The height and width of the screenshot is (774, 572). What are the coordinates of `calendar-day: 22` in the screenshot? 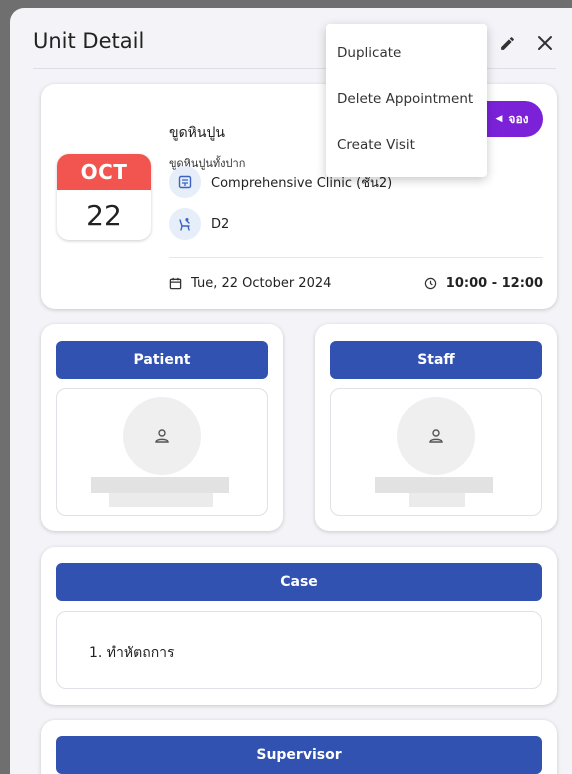 It's located at (104, 215).